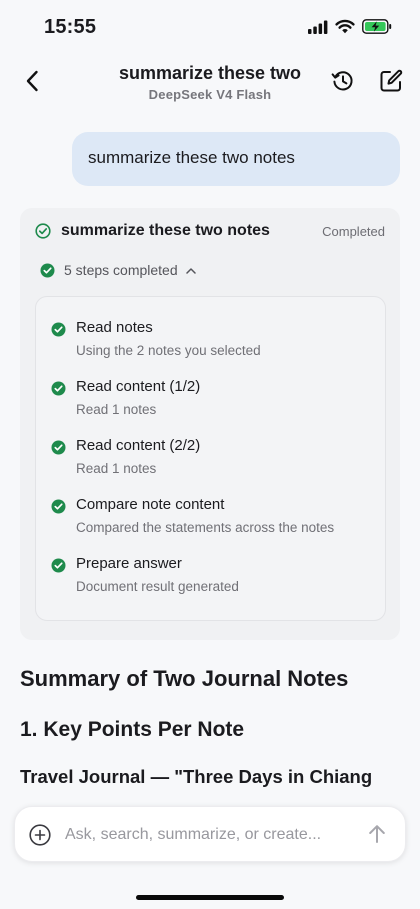 The height and width of the screenshot is (909, 420). I want to click on steps-summary: 5 steps completed, so click(121, 270).